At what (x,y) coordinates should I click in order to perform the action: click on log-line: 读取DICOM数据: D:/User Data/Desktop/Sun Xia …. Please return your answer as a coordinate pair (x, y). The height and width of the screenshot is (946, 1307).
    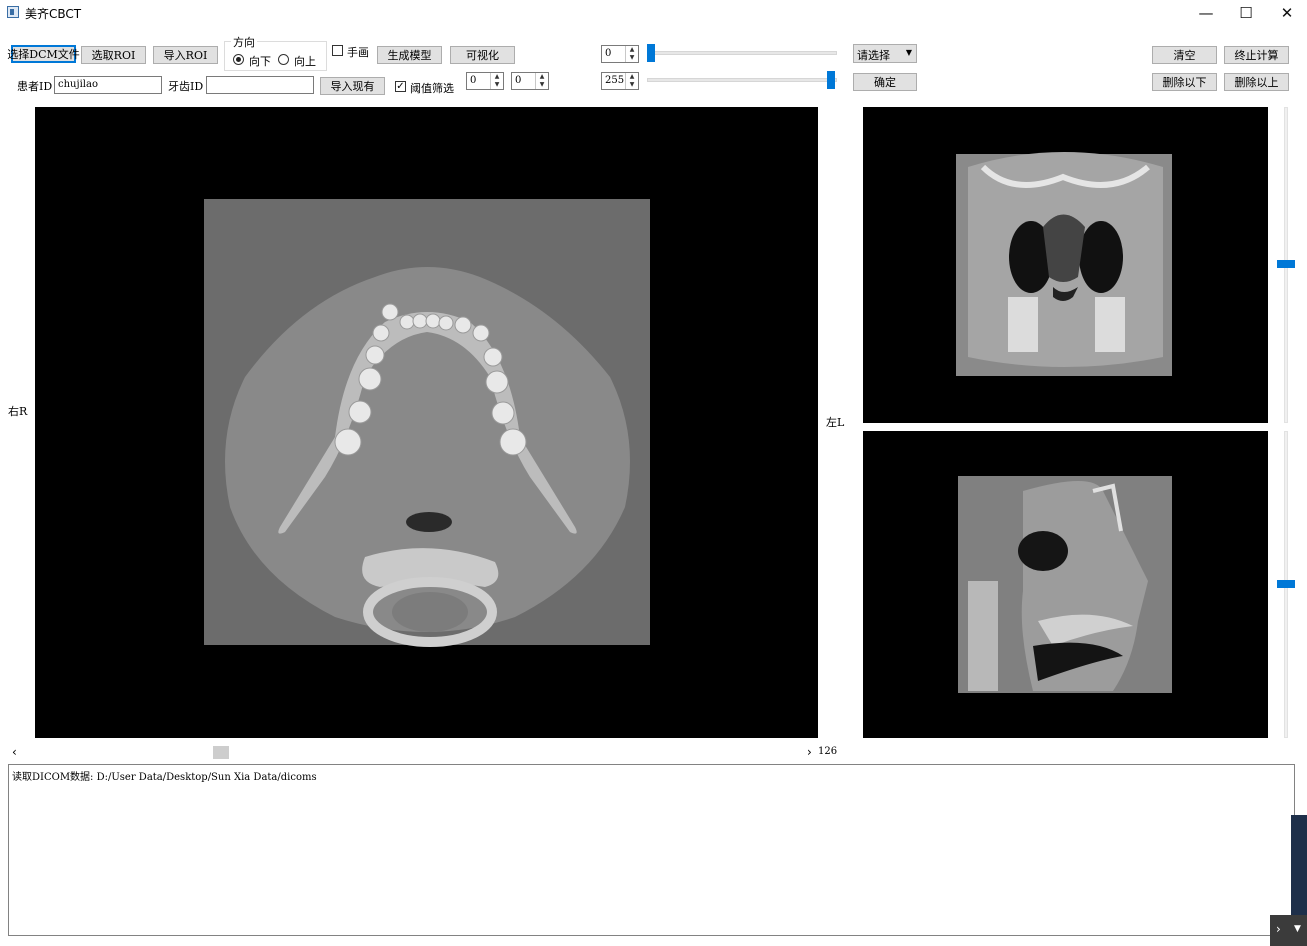
    Looking at the image, I should click on (164, 777).